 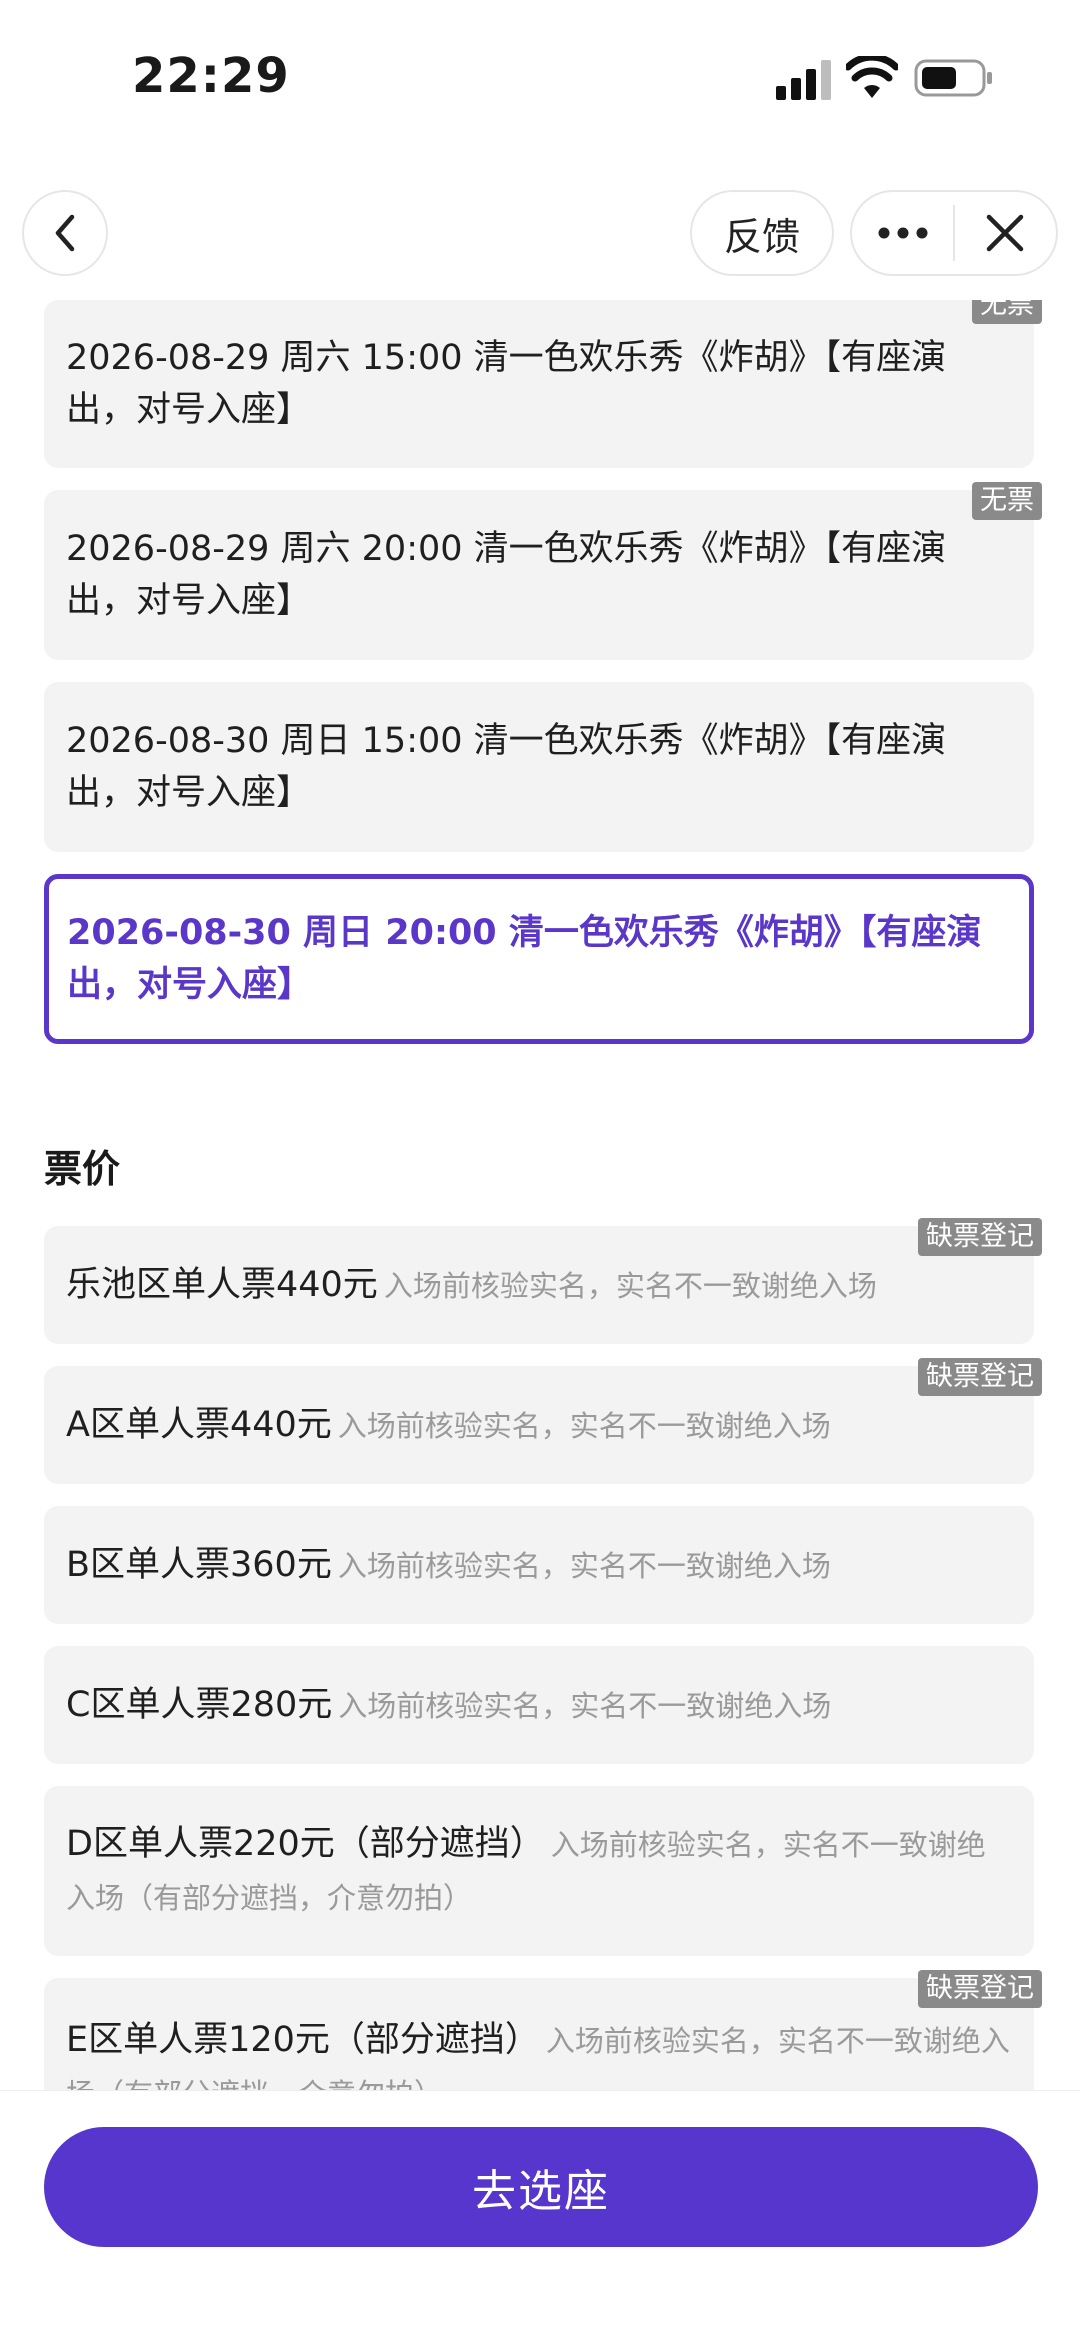 What do you see at coordinates (540, 75) in the screenshot?
I see `status-bar: 22:29` at bounding box center [540, 75].